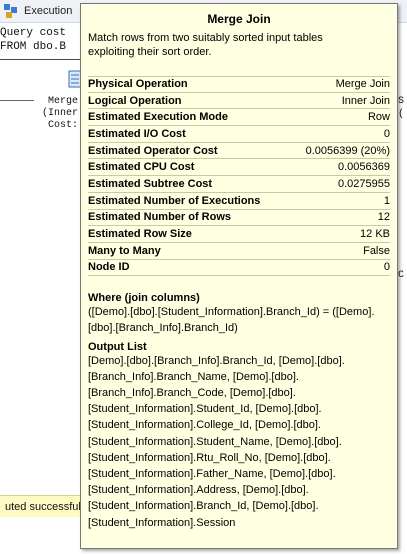 This screenshot has width=407, height=554. Describe the element at coordinates (124, 250) in the screenshot. I see `property-label: Many to Many` at that location.